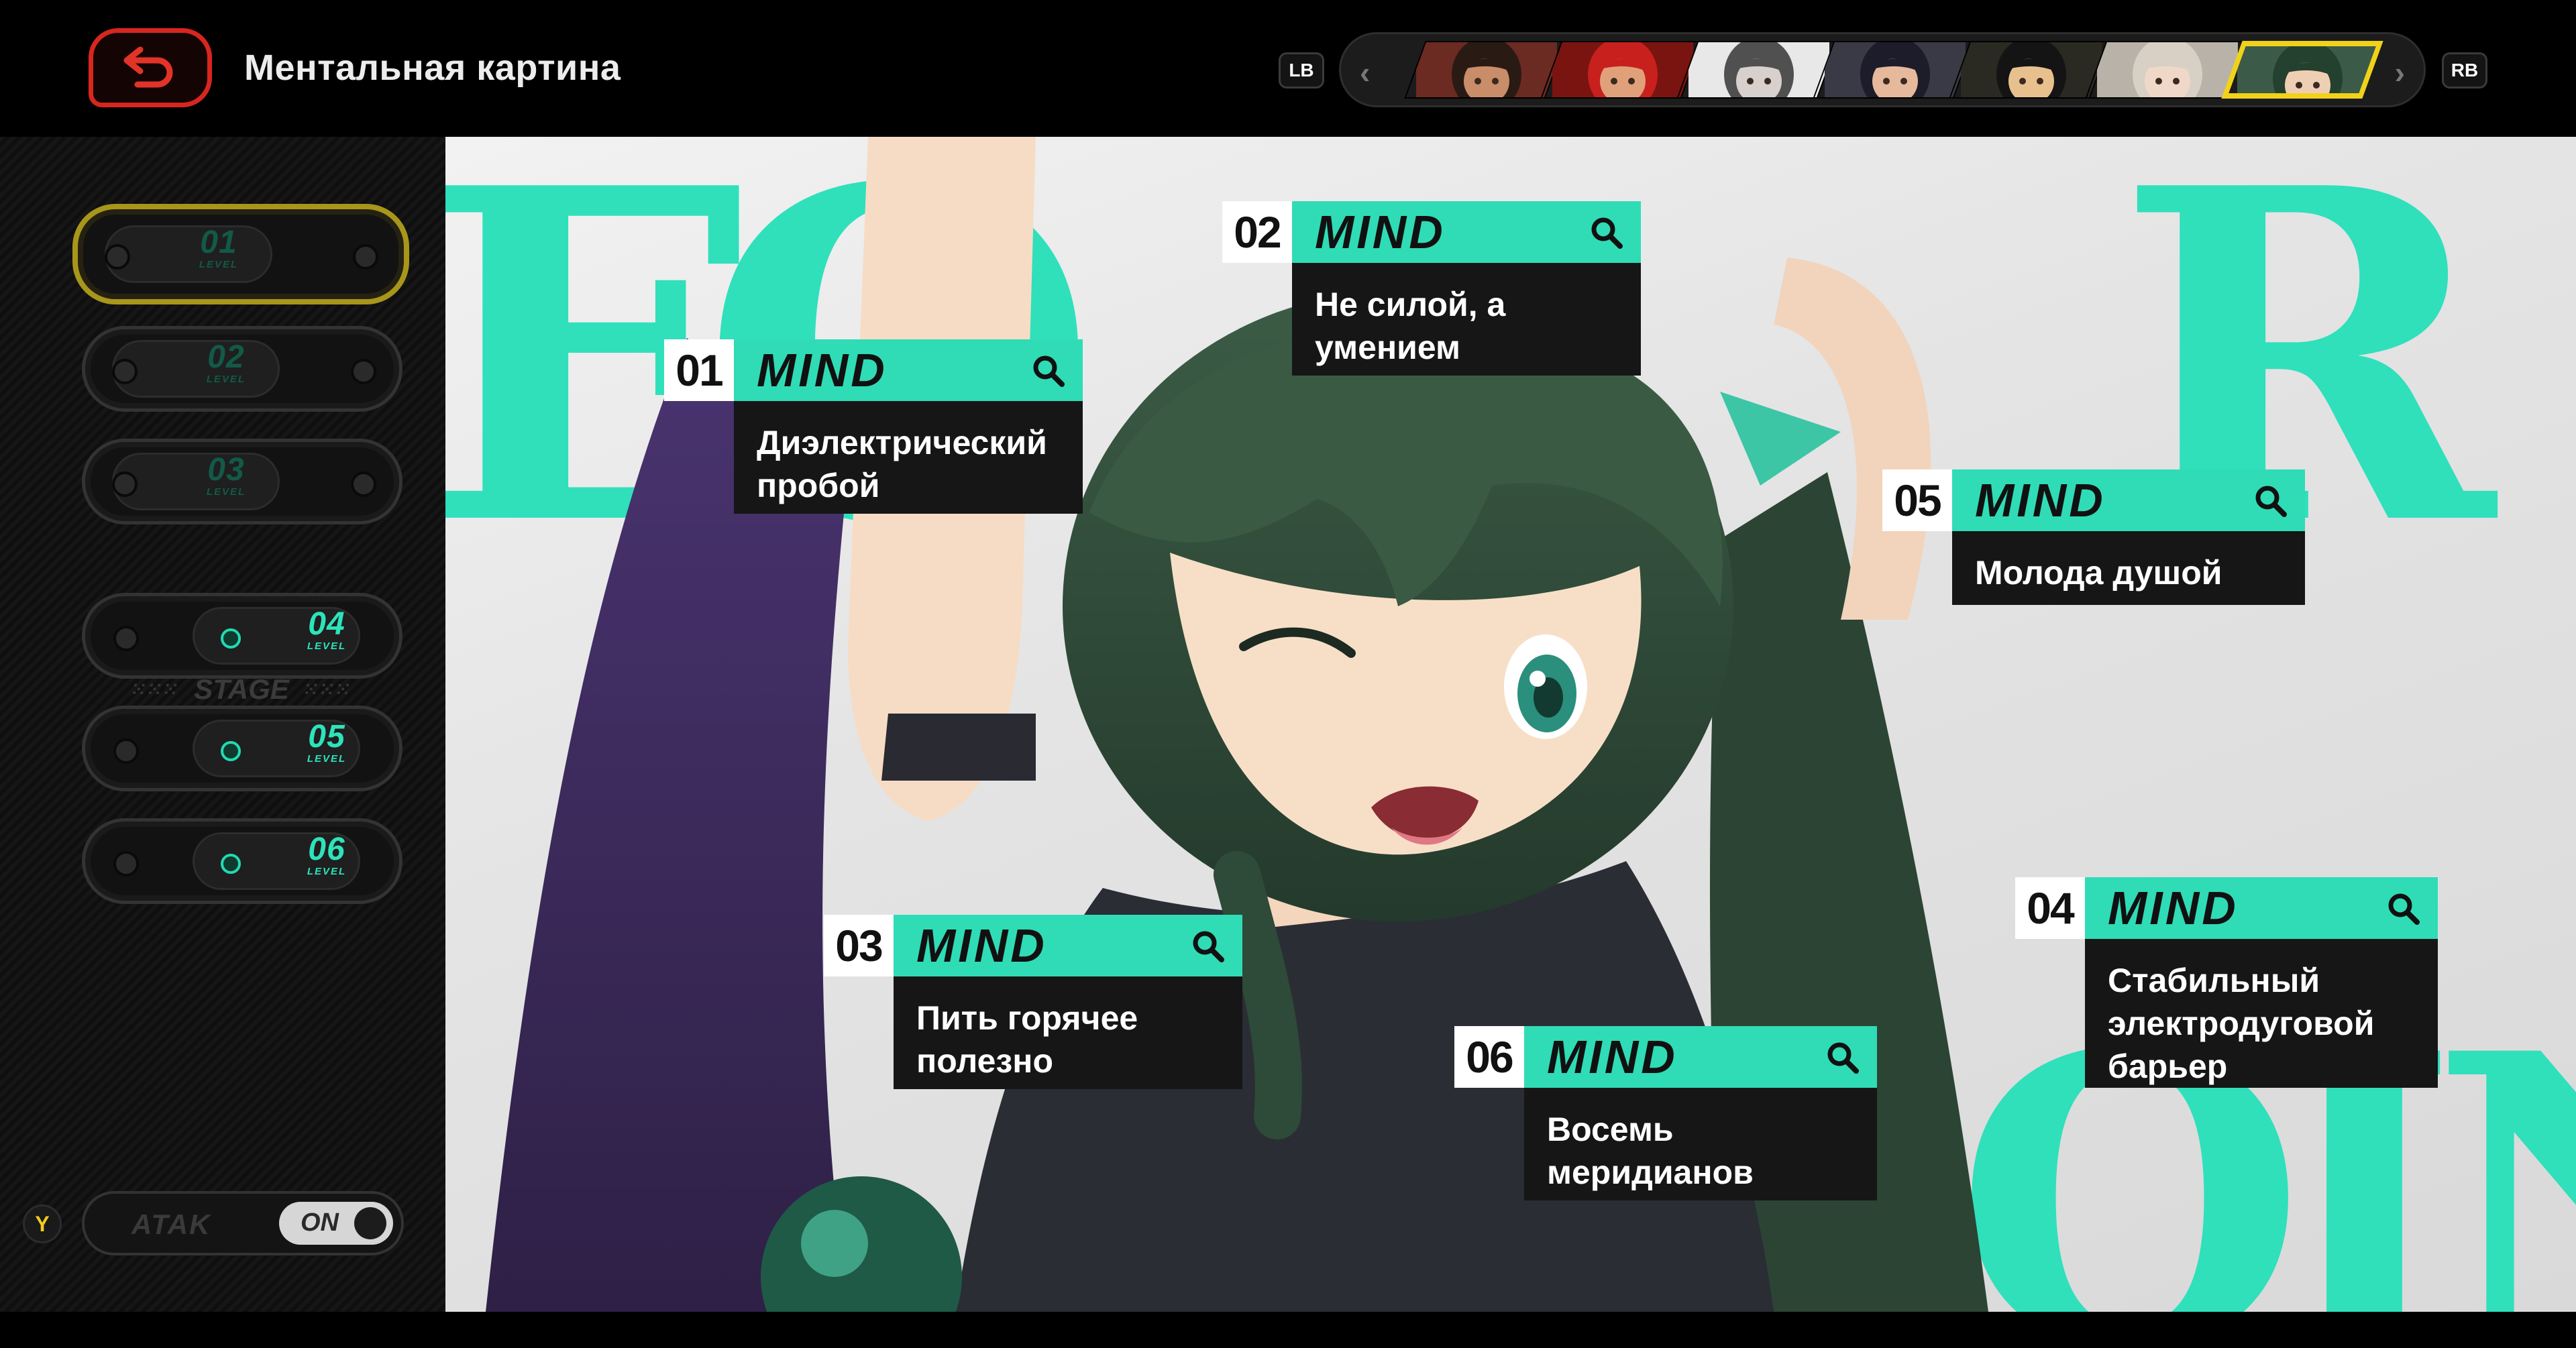 Image resolution: width=2576 pixels, height=1348 pixels. What do you see at coordinates (242, 861) in the screenshot?
I see `level-06-button: 06 LEVEL` at bounding box center [242, 861].